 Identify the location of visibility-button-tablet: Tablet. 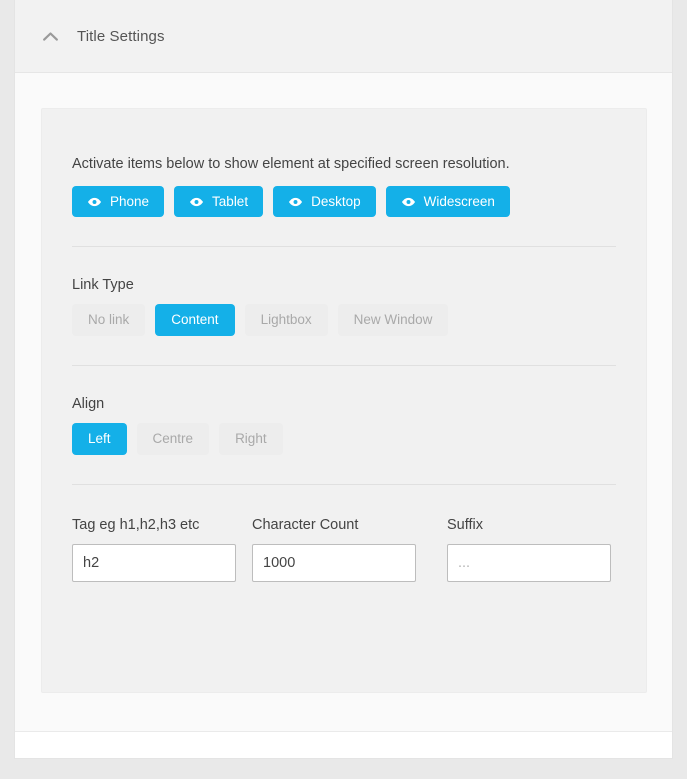
(219, 201).